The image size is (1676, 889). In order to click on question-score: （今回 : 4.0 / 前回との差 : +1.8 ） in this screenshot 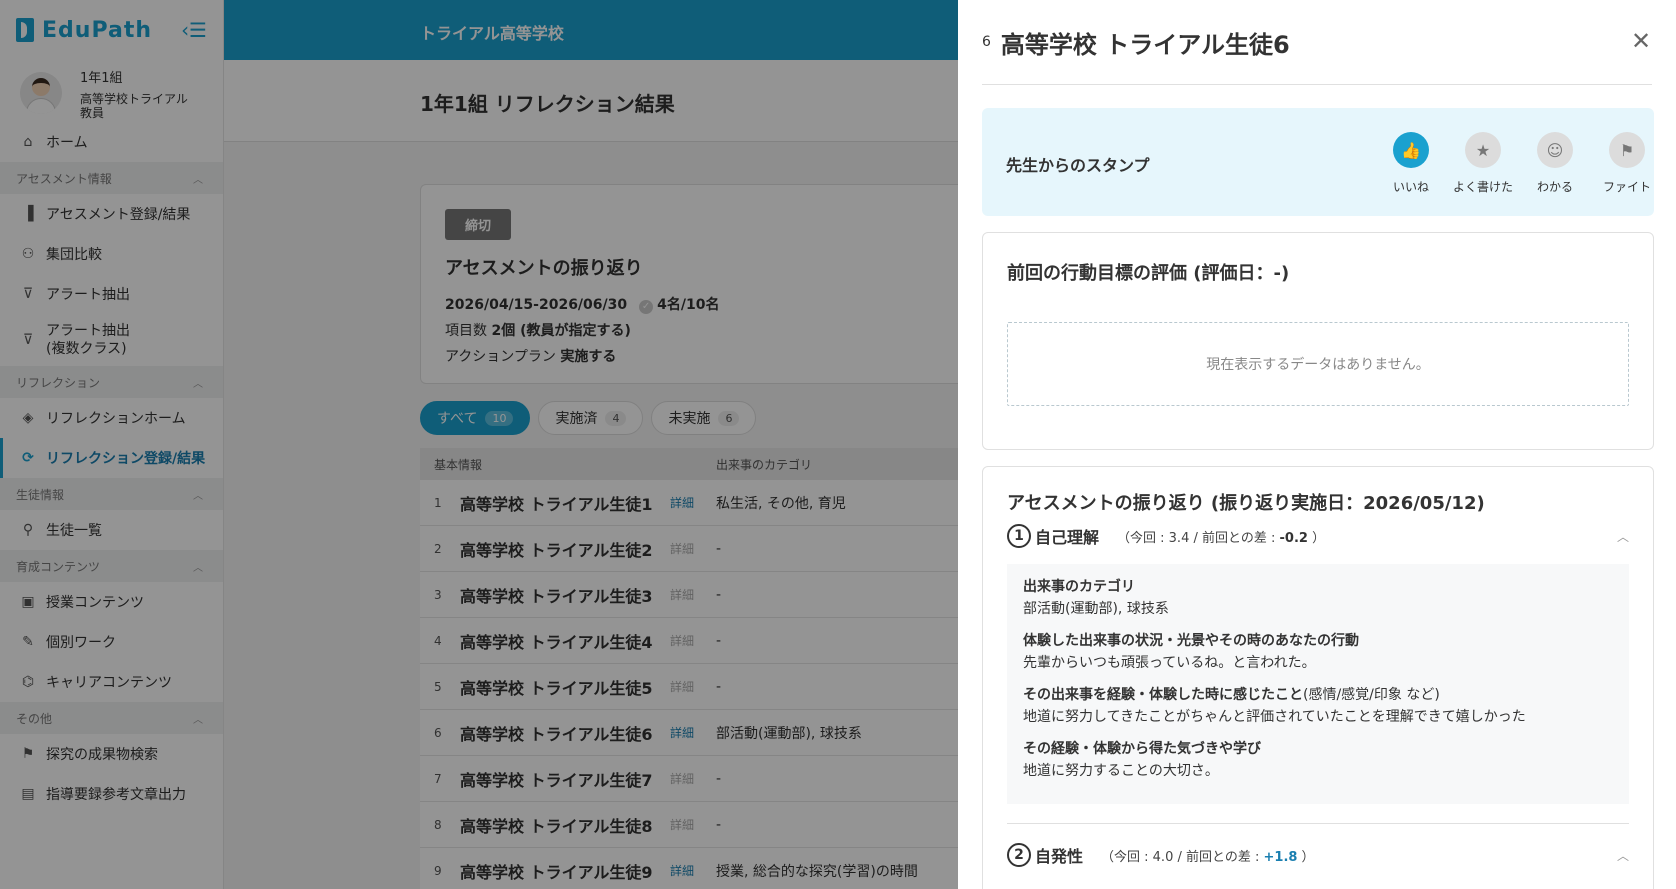, I will do `click(1208, 857)`.